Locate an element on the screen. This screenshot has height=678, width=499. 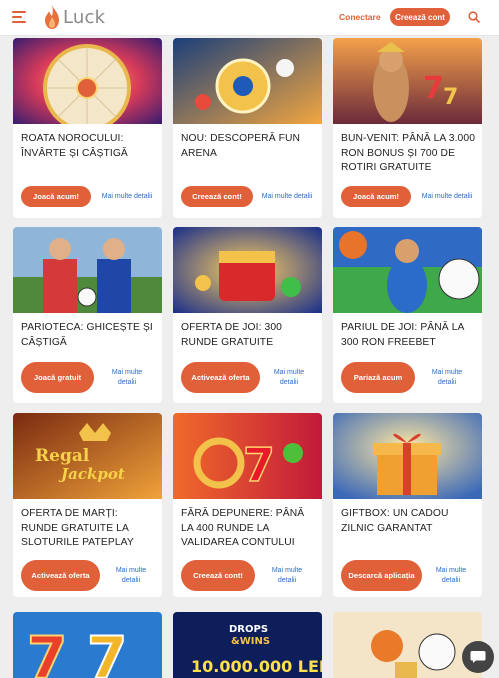
promo-card: DROPS &WINS 10.000.000 LEI is located at coordinates (247, 645).